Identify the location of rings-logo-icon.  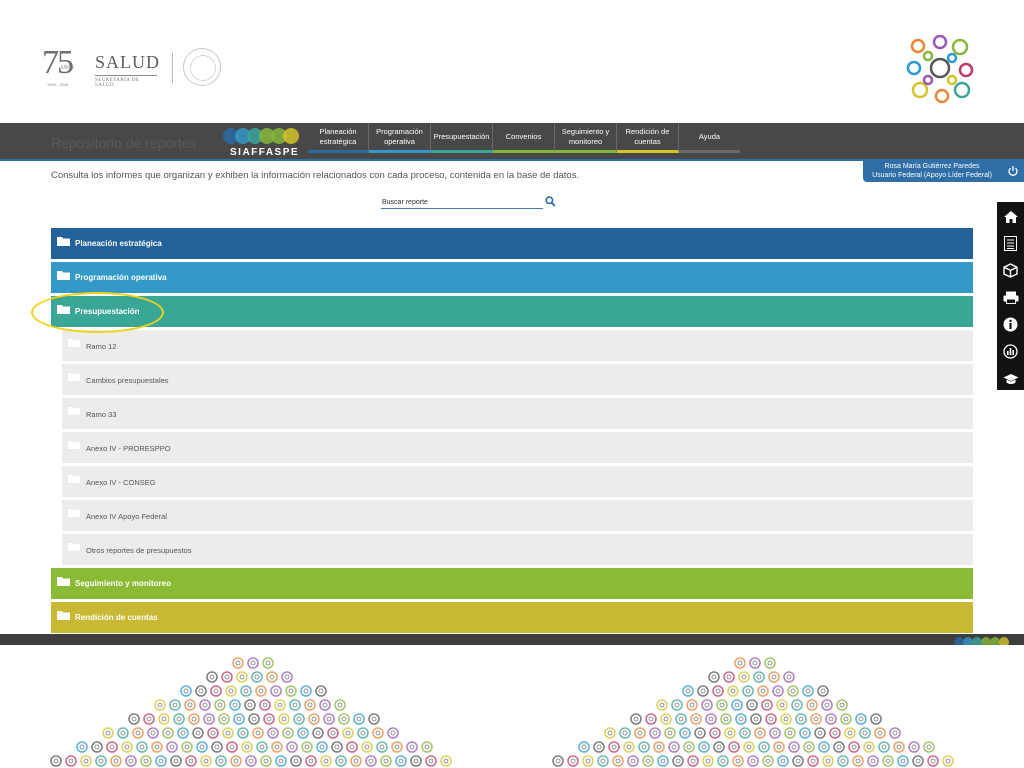
(940, 69).